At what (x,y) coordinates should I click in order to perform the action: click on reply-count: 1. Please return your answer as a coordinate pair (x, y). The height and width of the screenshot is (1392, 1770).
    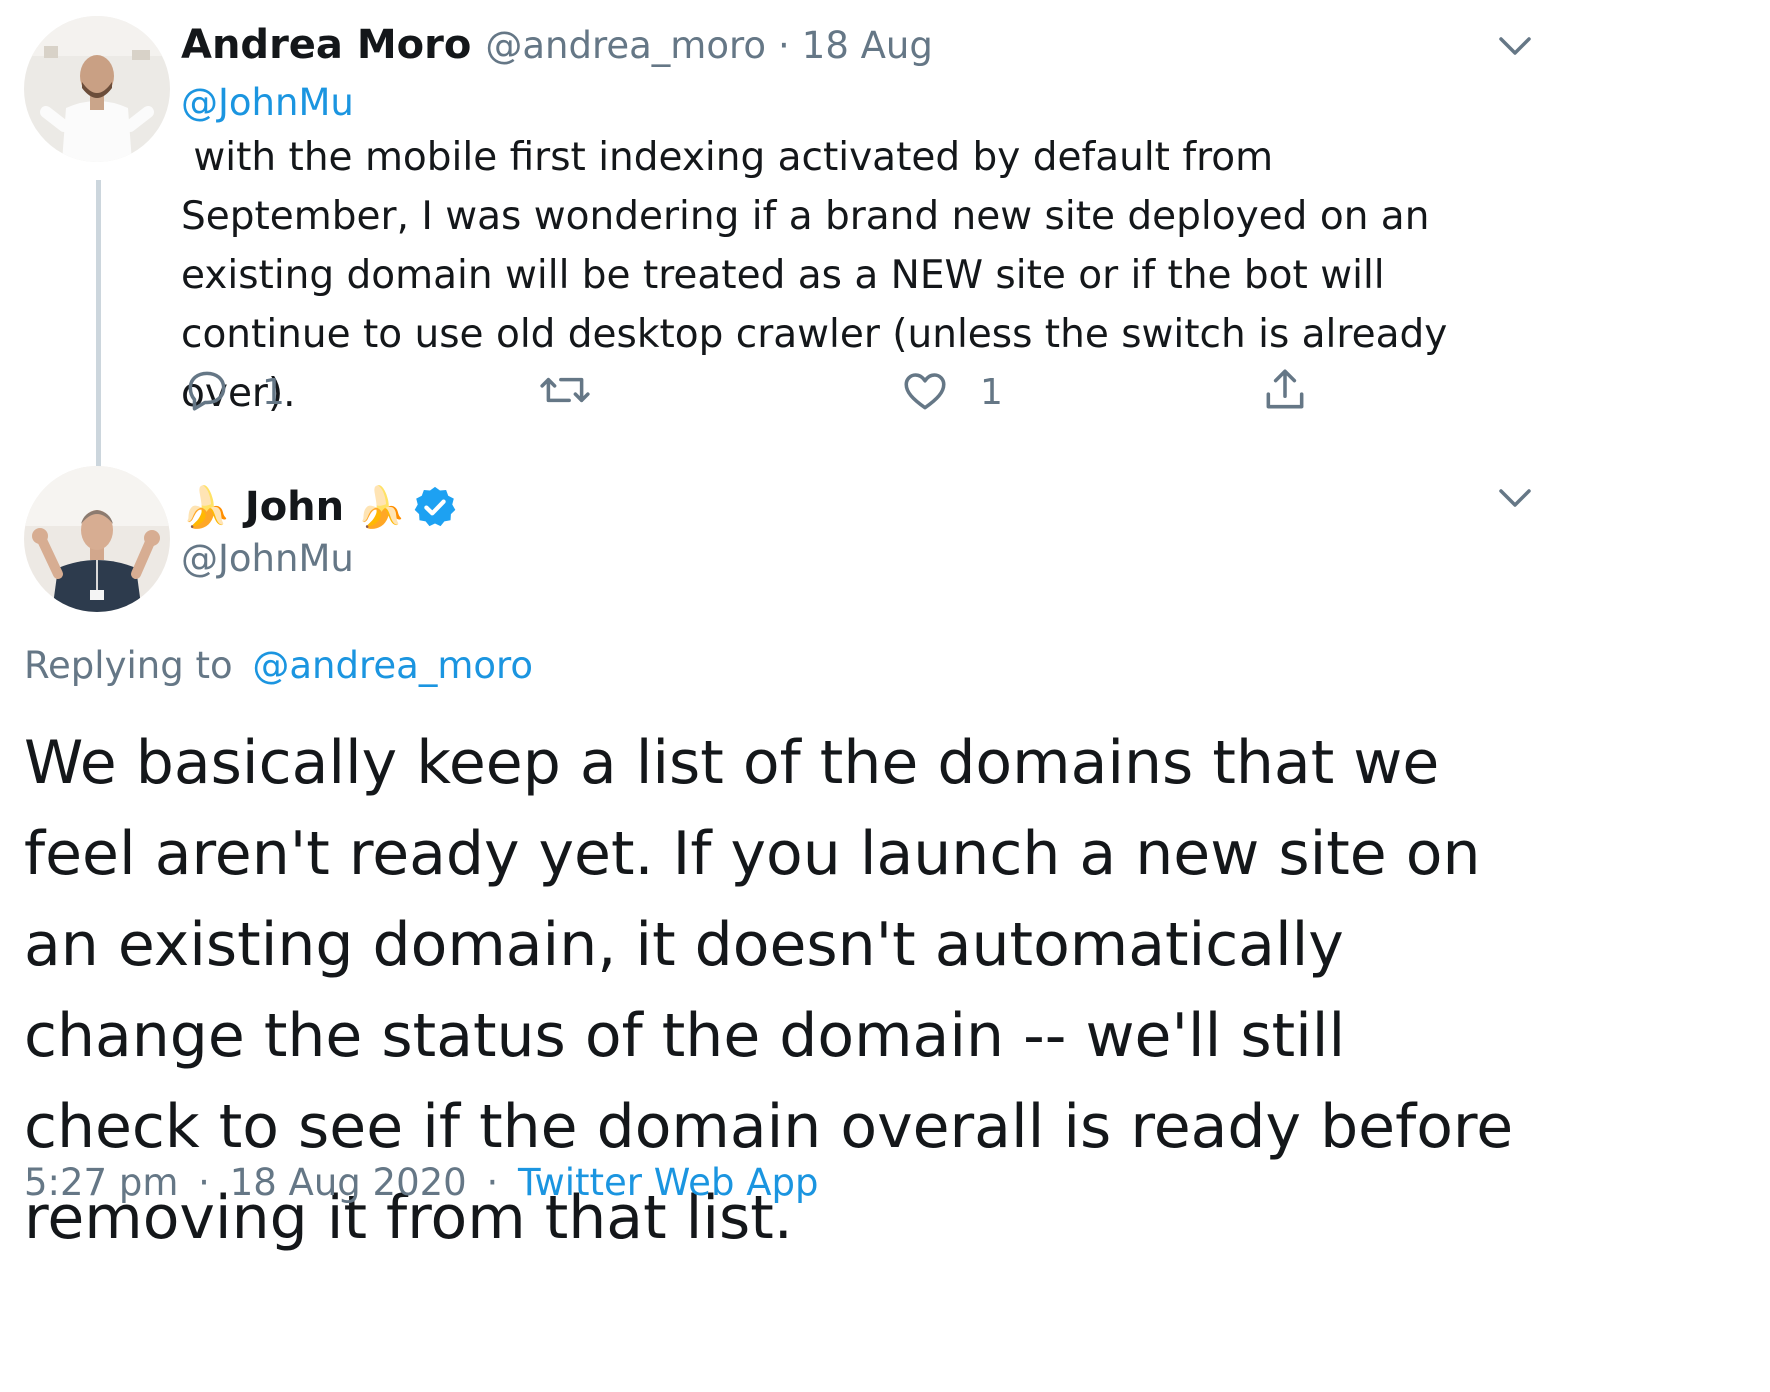
    Looking at the image, I should click on (273, 392).